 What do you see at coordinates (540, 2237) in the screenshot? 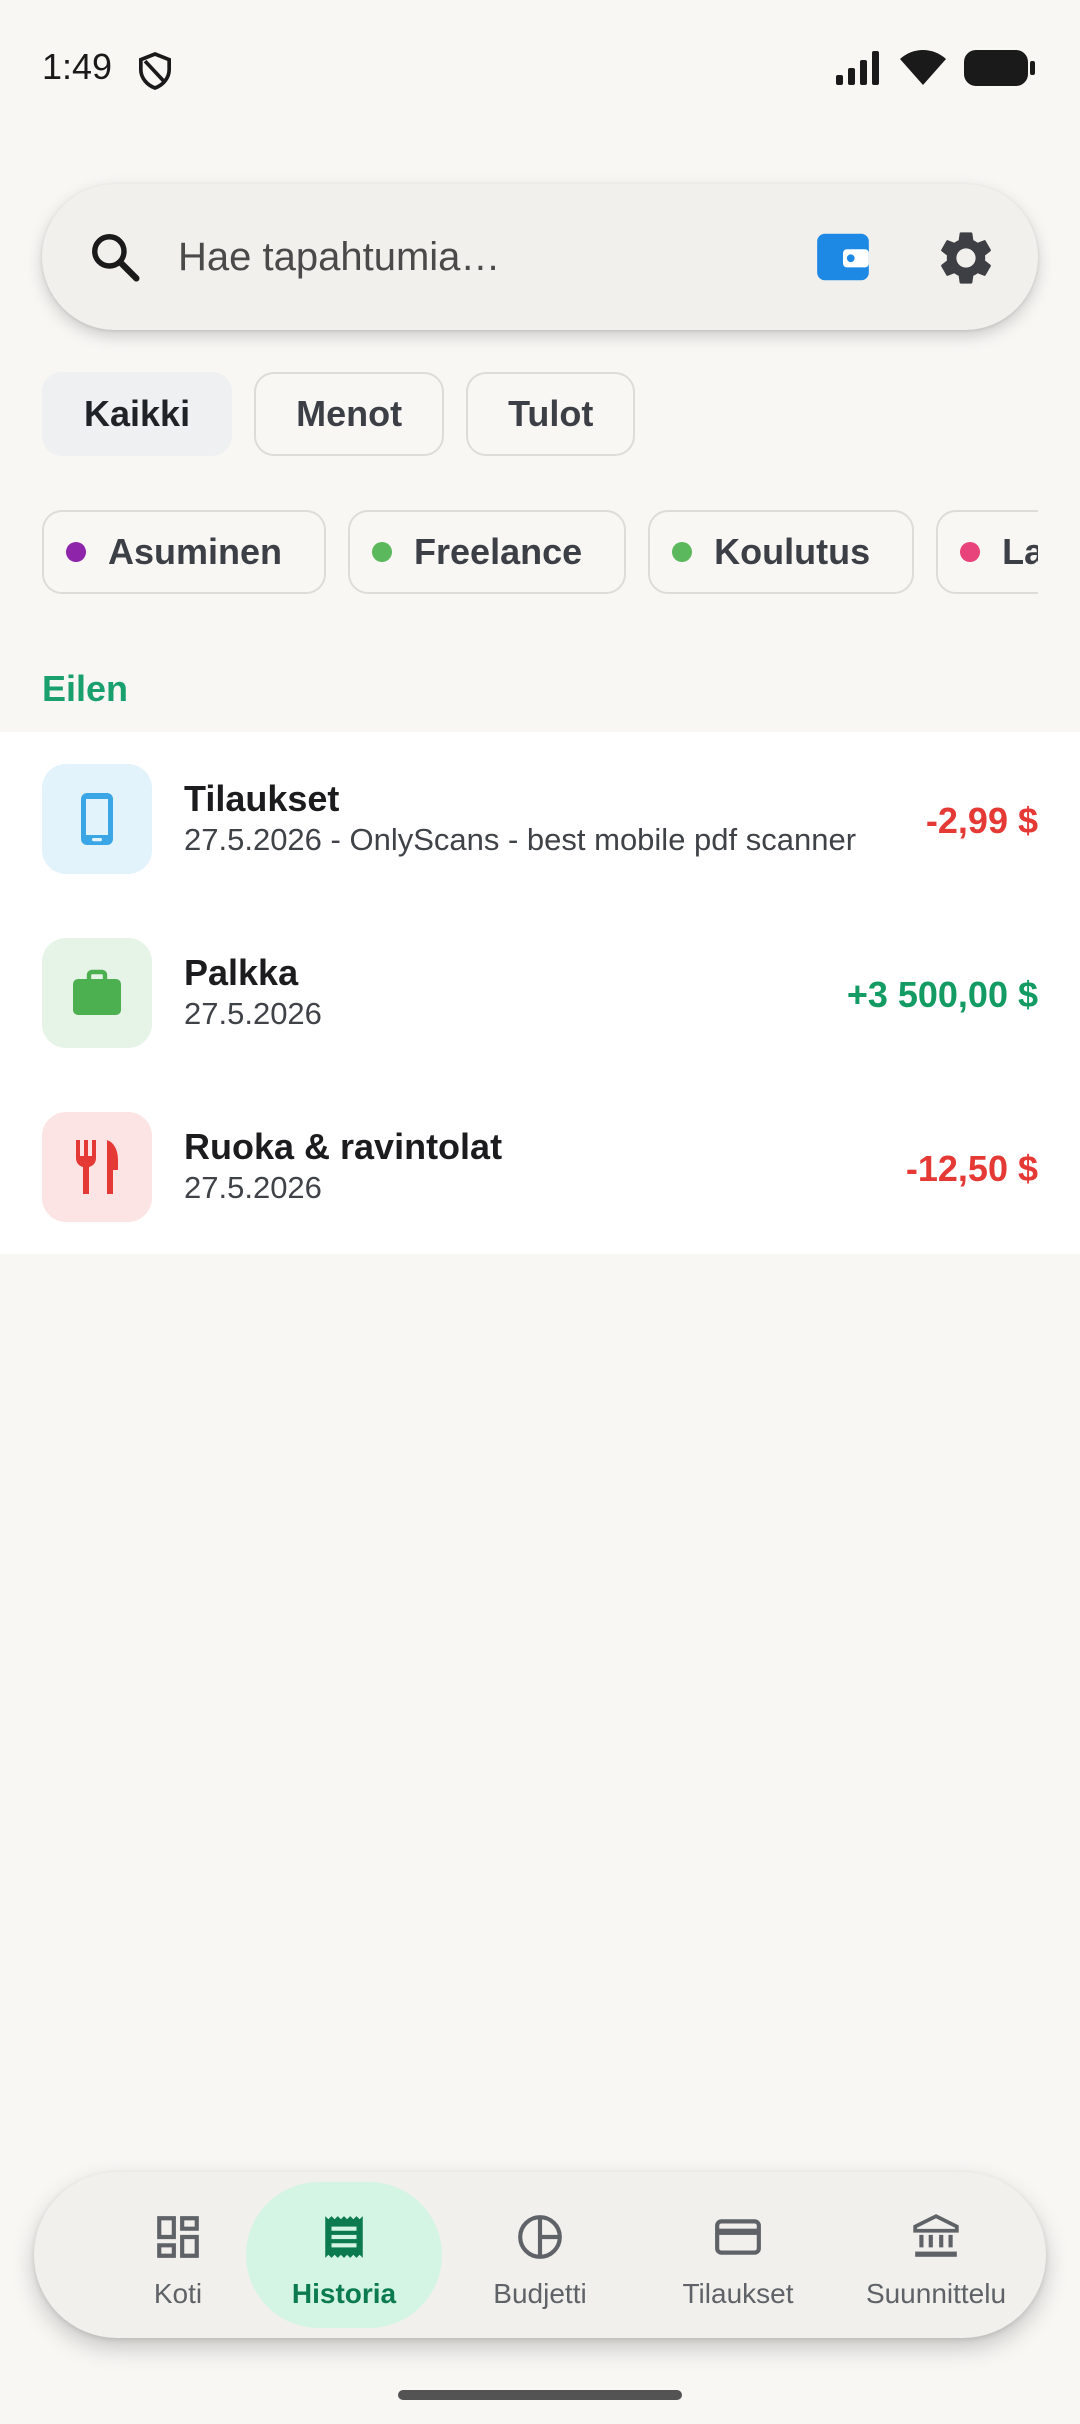
I see `pie-chart-icon` at bounding box center [540, 2237].